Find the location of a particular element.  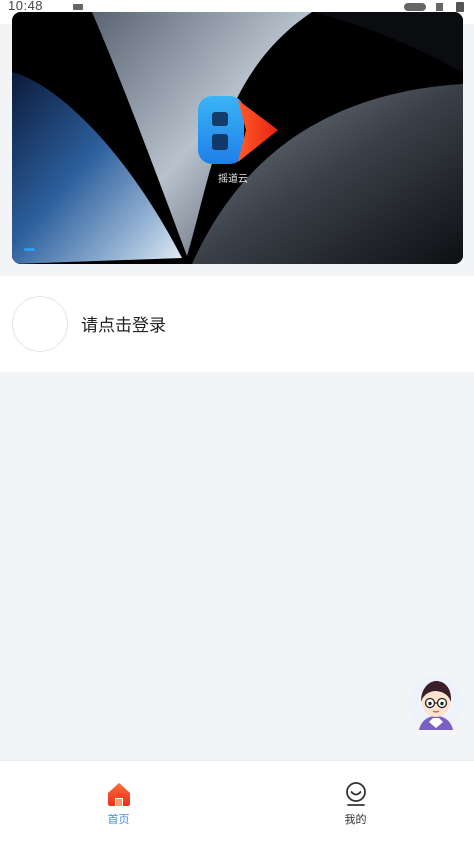

cartoon-assistant-icon is located at coordinates (436, 705).